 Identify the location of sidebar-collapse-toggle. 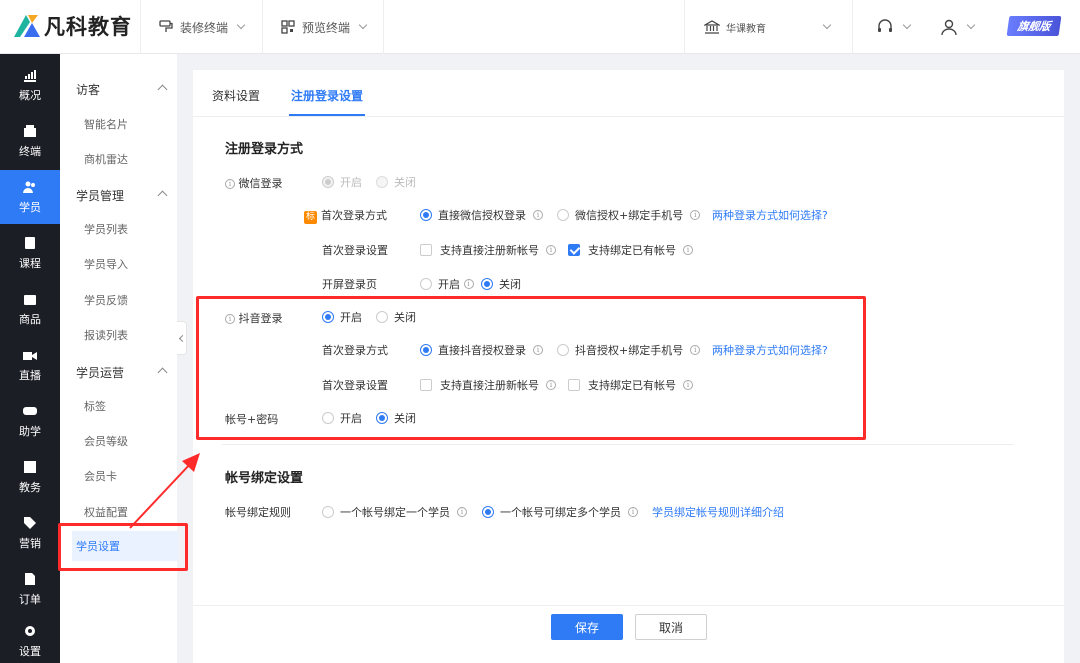
(182, 338).